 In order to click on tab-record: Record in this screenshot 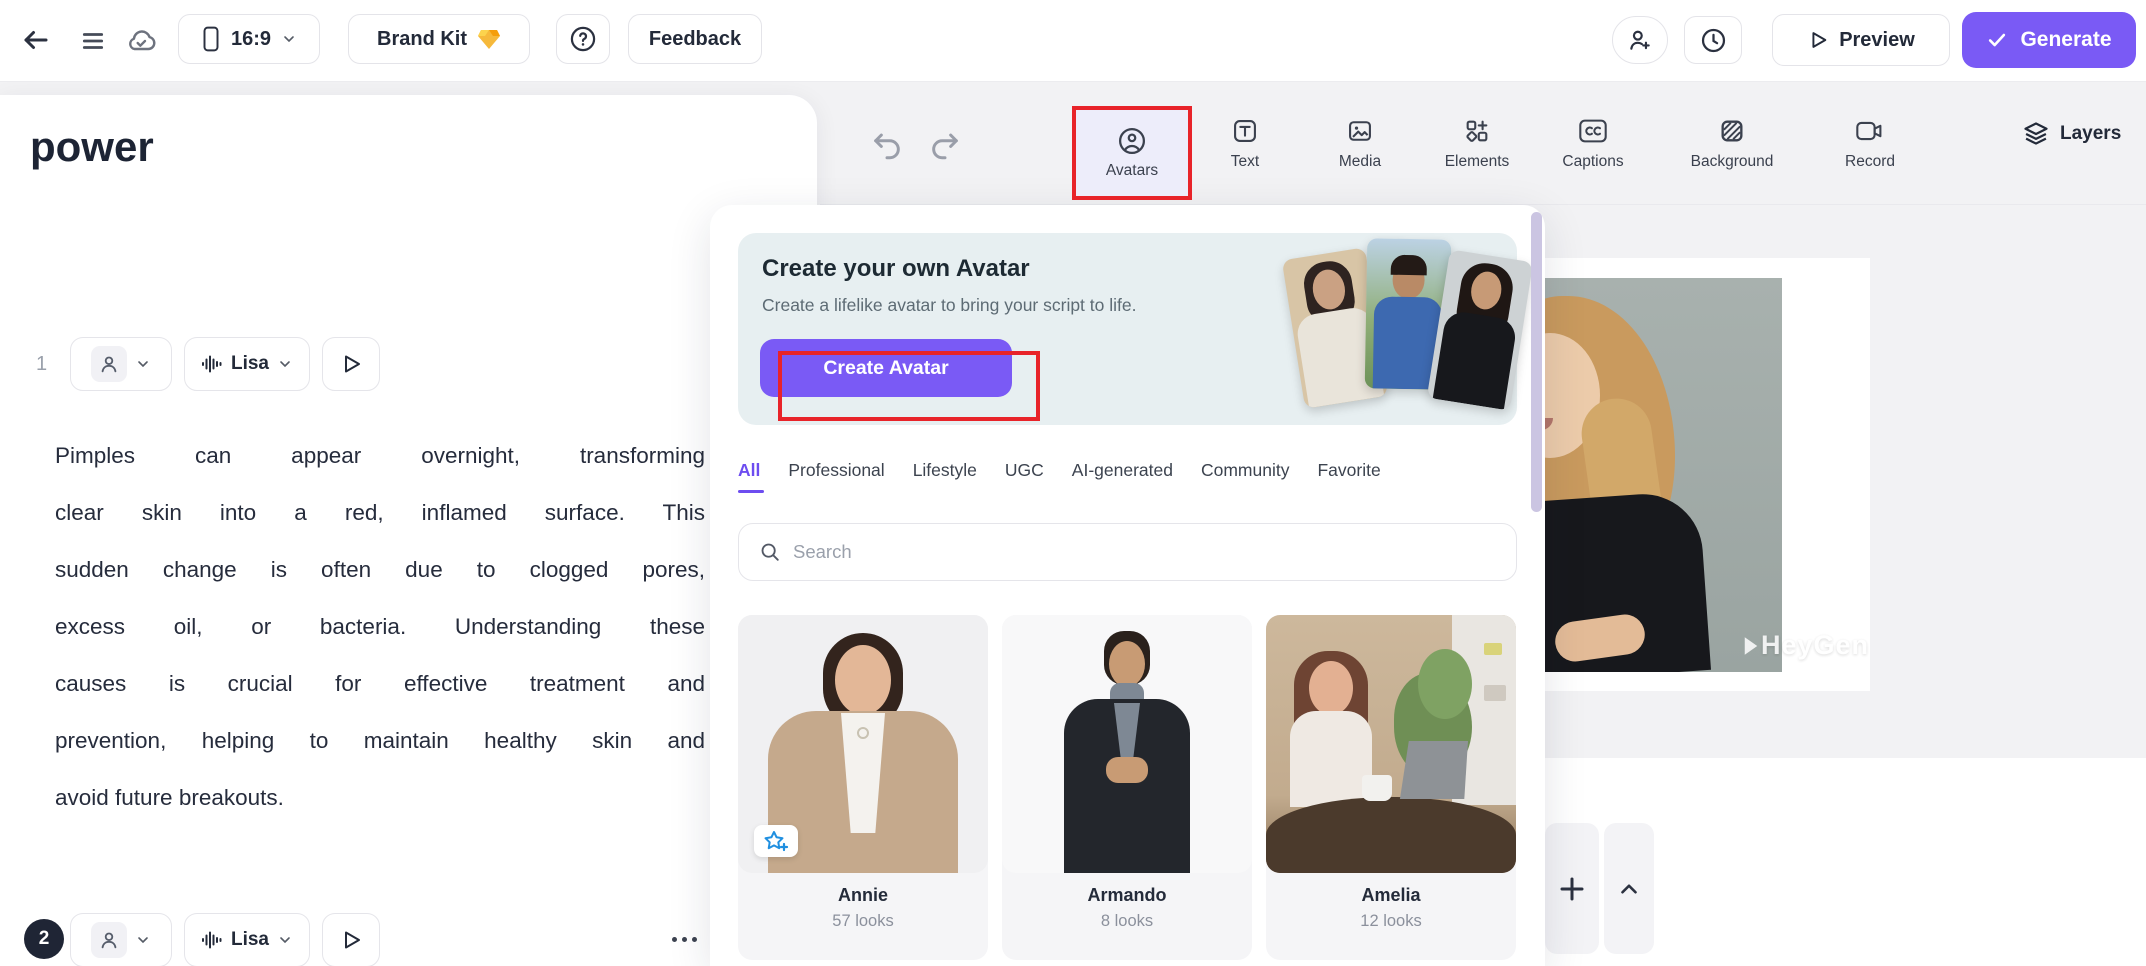, I will do `click(1870, 143)`.